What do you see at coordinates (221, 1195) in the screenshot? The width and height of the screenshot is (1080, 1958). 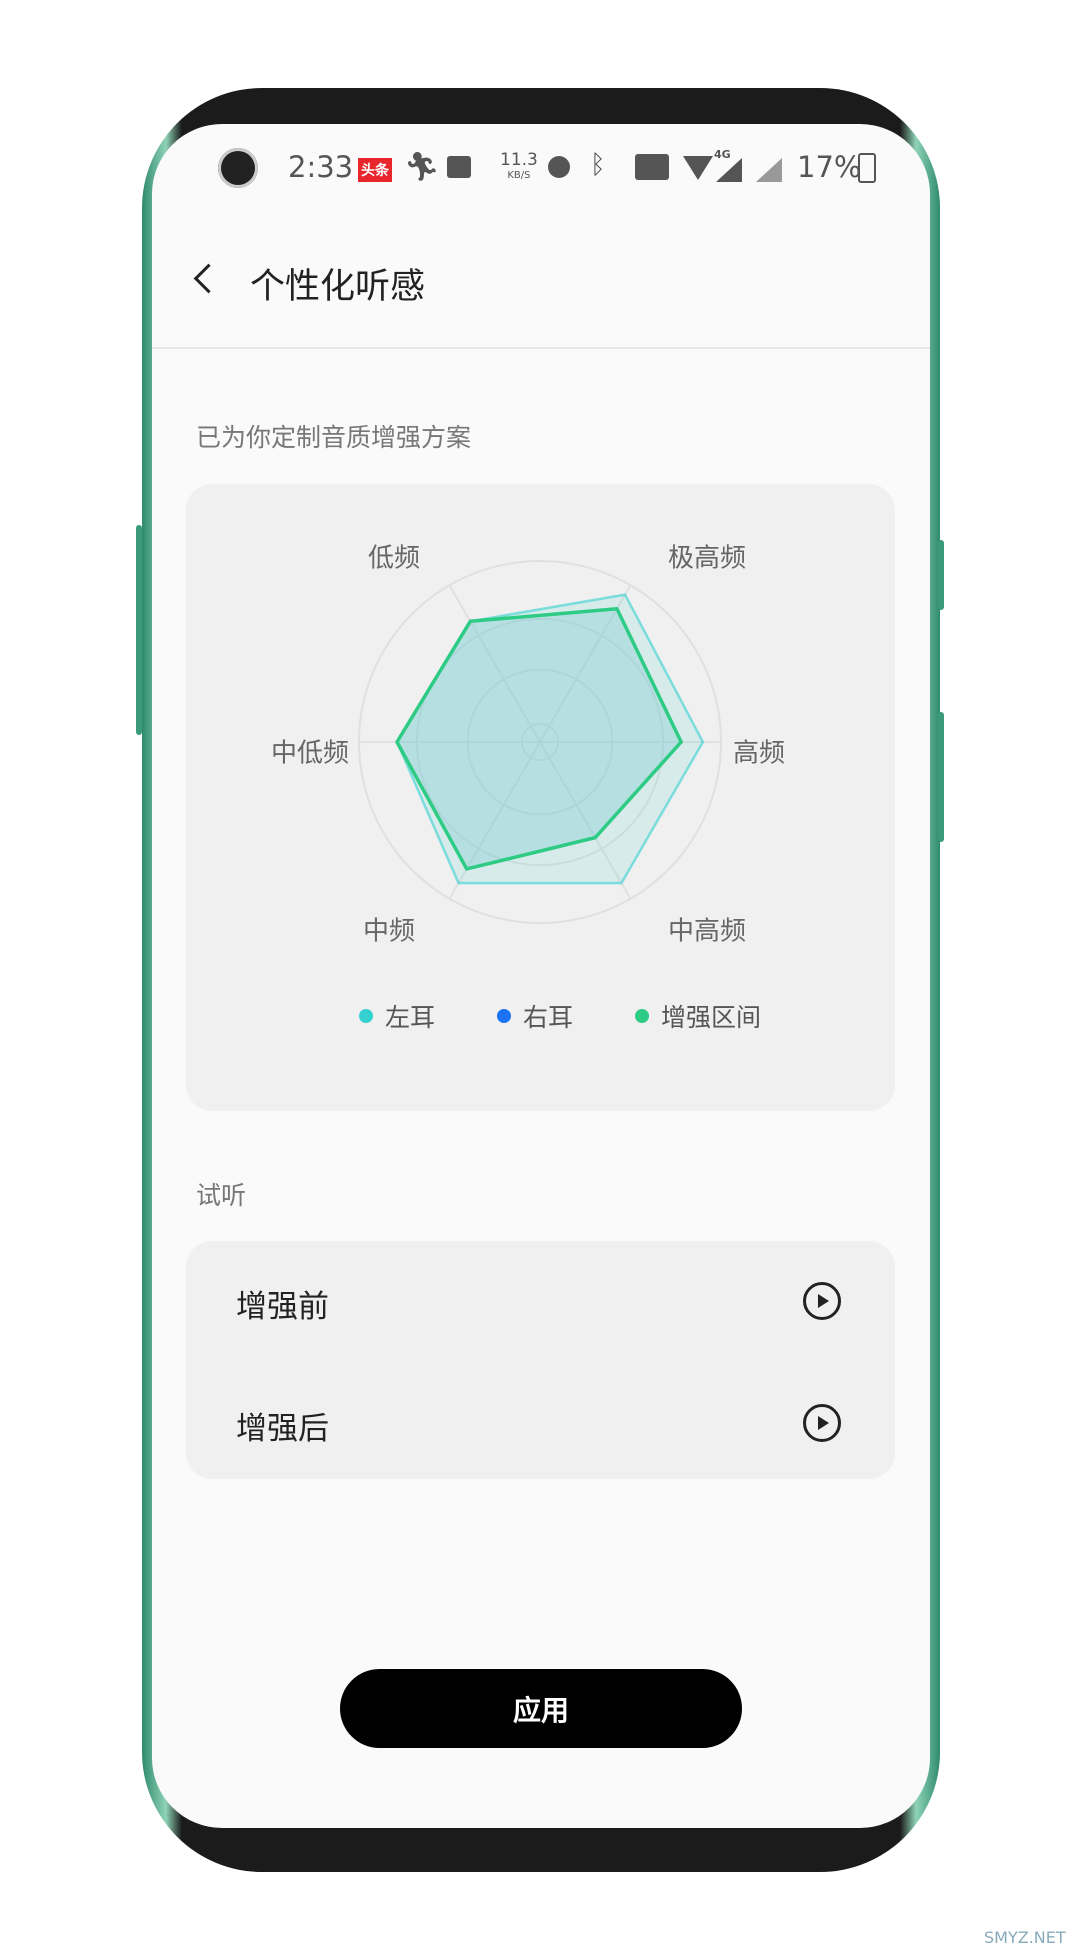 I see `section-title: 试听` at bounding box center [221, 1195].